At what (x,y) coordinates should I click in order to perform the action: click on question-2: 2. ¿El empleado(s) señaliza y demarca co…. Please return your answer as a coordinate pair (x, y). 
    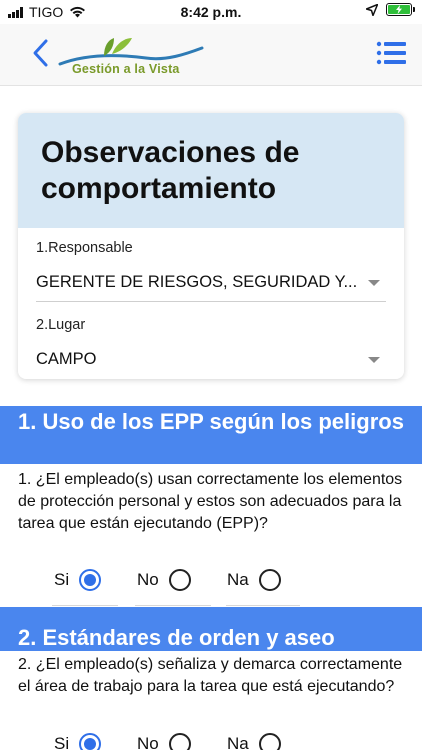
    Looking at the image, I should click on (210, 675).